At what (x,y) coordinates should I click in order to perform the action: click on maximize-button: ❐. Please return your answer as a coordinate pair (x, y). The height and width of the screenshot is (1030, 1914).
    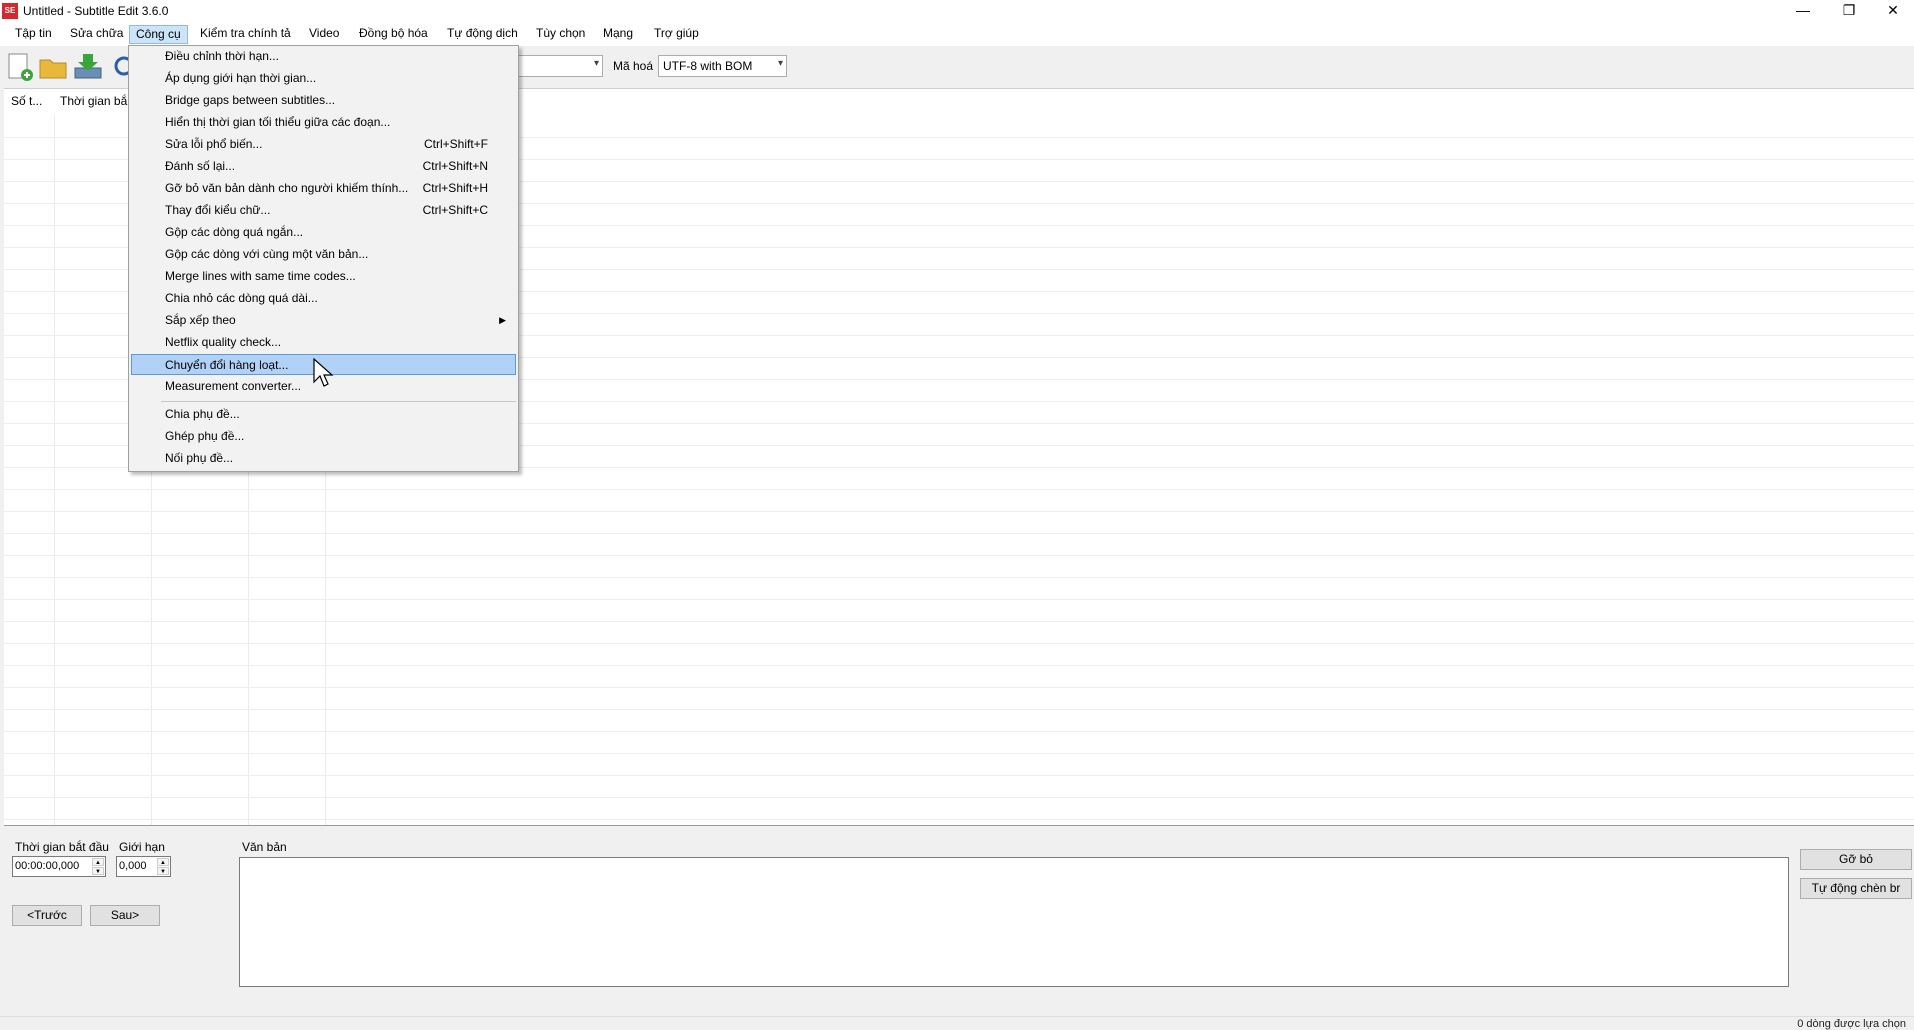
    Looking at the image, I should click on (1849, 11).